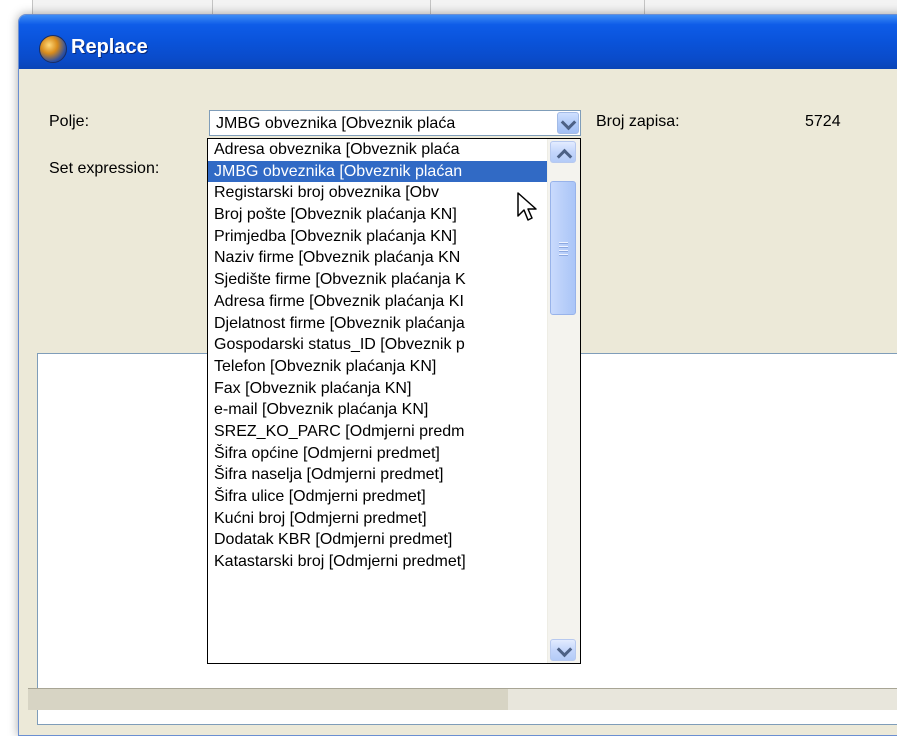  What do you see at coordinates (109, 47) in the screenshot?
I see `dialog-title: Replace` at bounding box center [109, 47].